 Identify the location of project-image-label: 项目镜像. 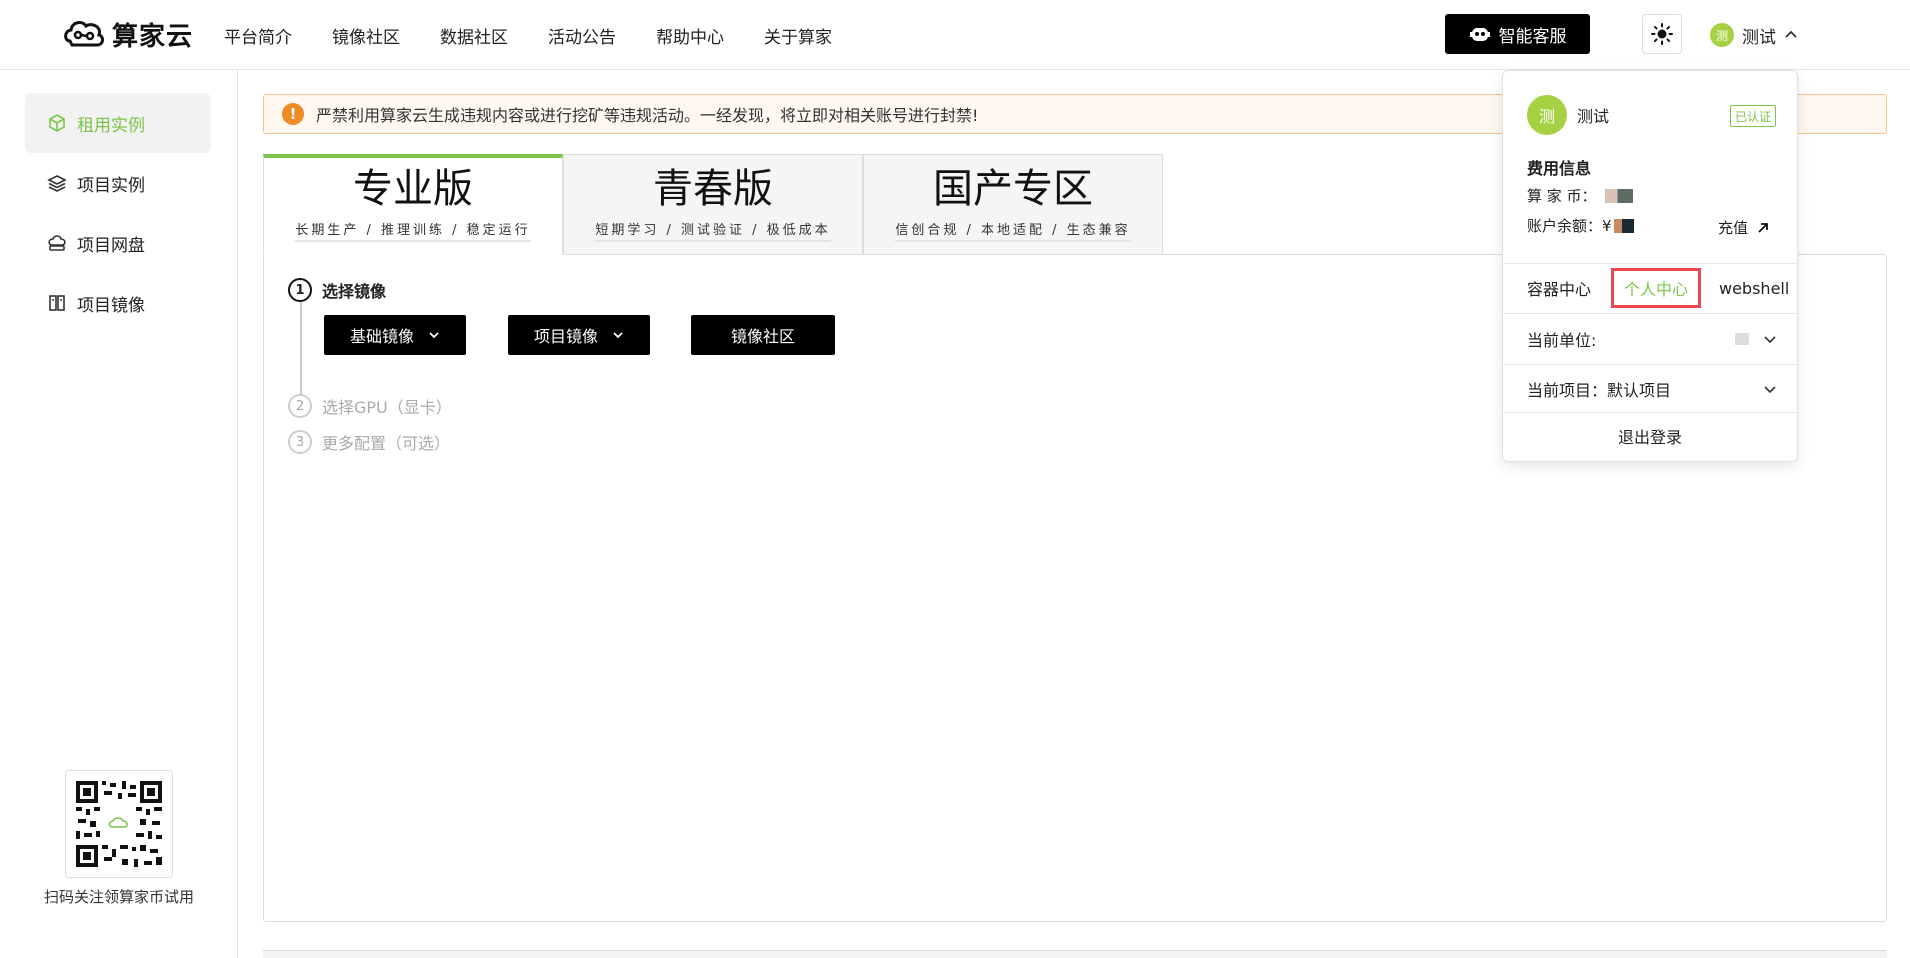
(565, 336).